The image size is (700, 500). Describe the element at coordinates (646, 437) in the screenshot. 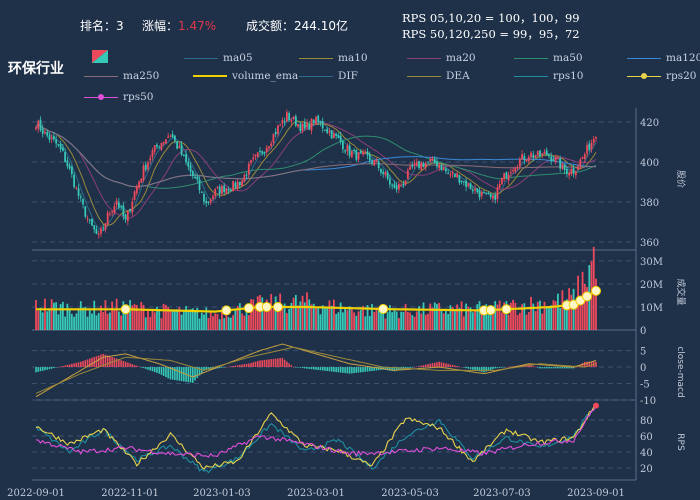

I see `rps-tick-label: 60` at that location.